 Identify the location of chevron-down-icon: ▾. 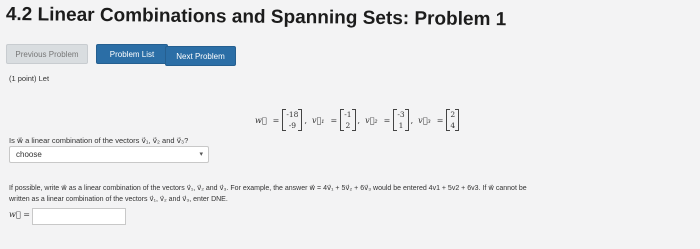
(201, 154).